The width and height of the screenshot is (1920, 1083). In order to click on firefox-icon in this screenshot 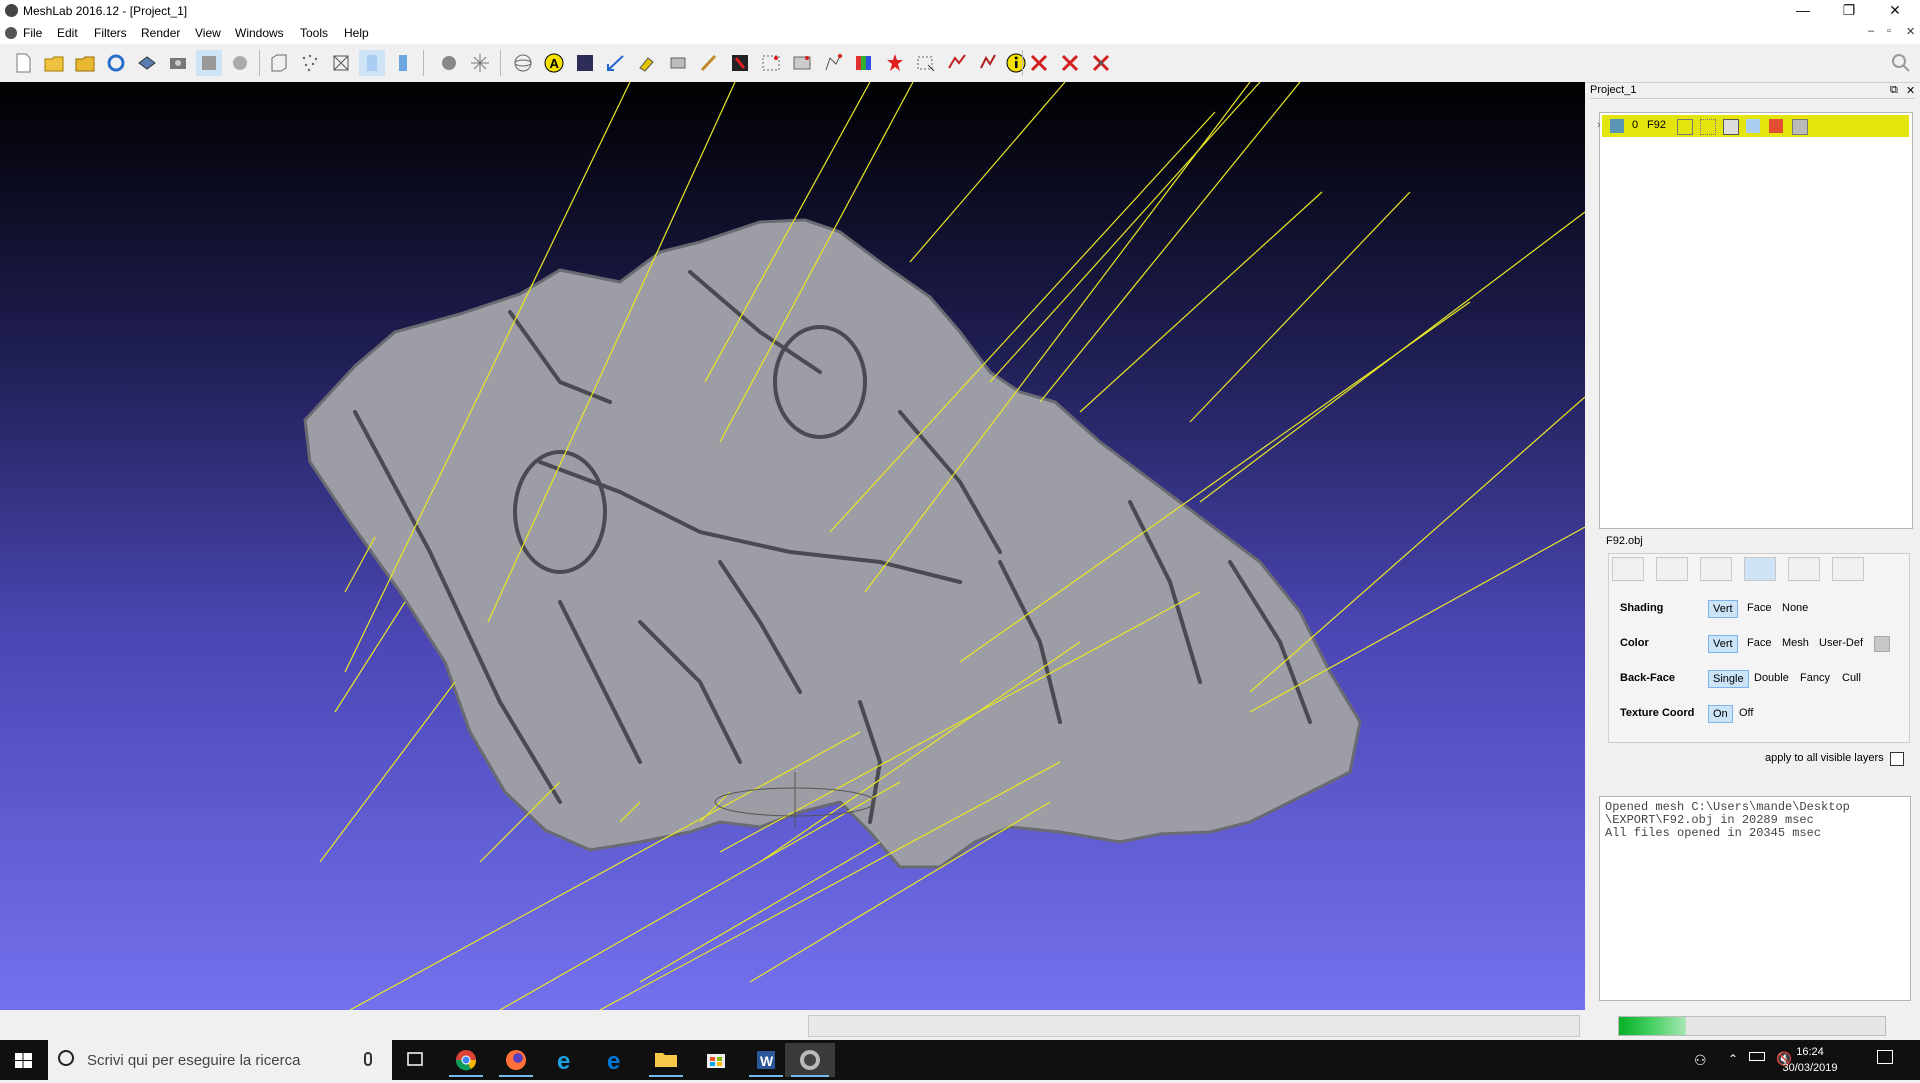, I will do `click(516, 1060)`.